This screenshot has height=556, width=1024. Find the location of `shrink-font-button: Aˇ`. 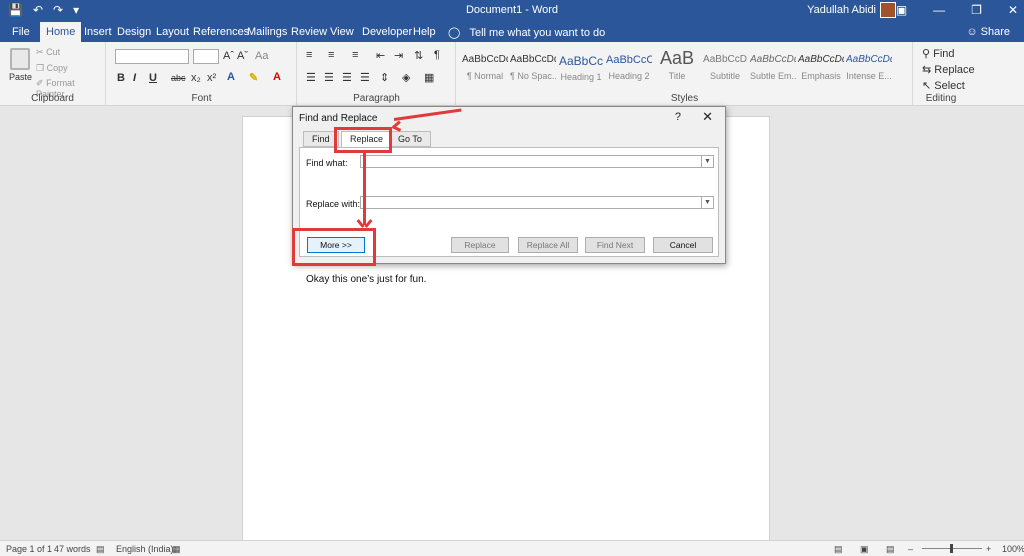

shrink-font-button: Aˇ is located at coordinates (242, 56).